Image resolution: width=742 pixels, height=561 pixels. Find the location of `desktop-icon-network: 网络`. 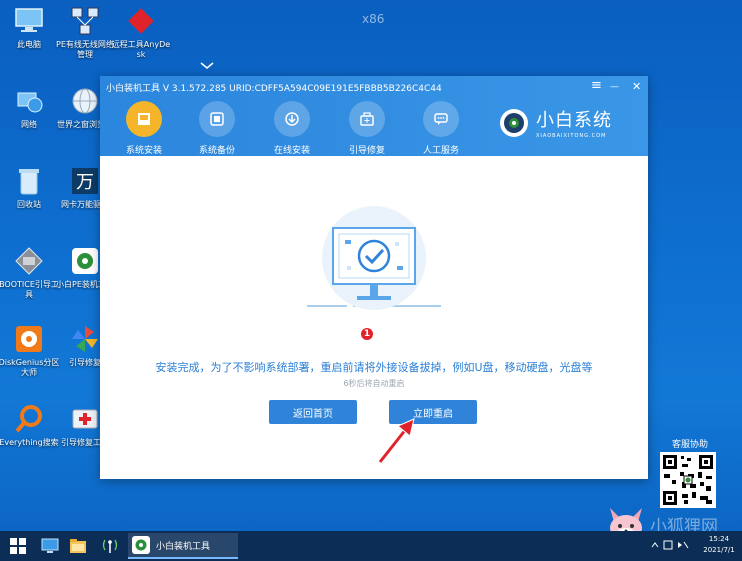

desktop-icon-network: 网络 is located at coordinates (30, 107).